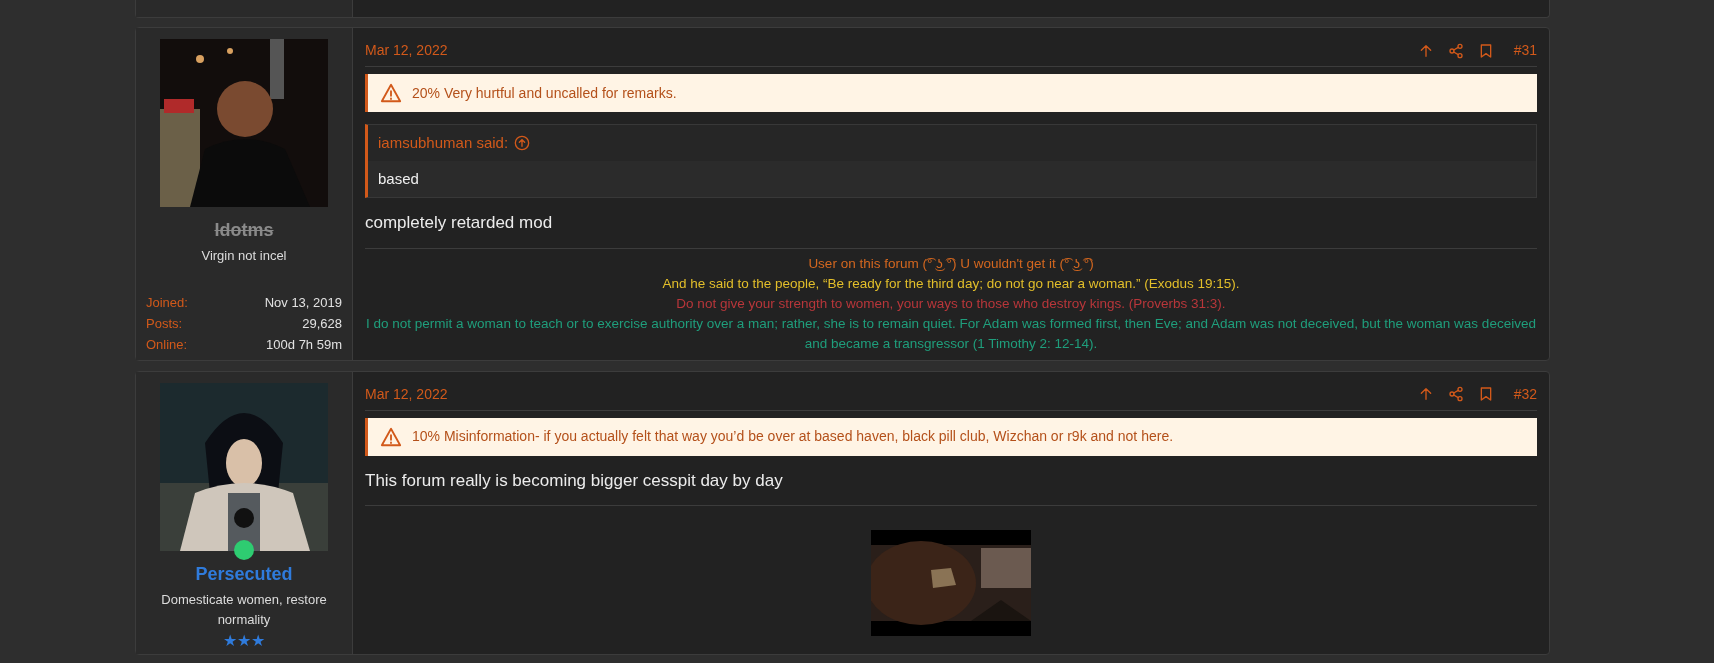 The image size is (1714, 663). Describe the element at coordinates (244, 574) in the screenshot. I see `username: Persecuted` at that location.